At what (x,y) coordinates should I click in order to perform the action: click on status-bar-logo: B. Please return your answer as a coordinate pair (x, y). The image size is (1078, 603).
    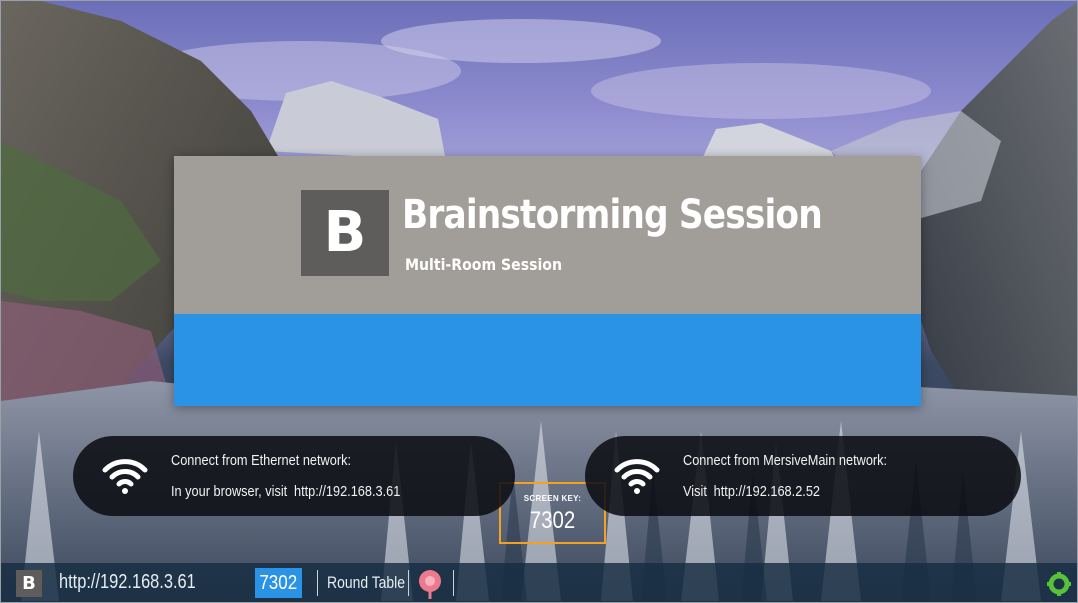
    Looking at the image, I should click on (29, 583).